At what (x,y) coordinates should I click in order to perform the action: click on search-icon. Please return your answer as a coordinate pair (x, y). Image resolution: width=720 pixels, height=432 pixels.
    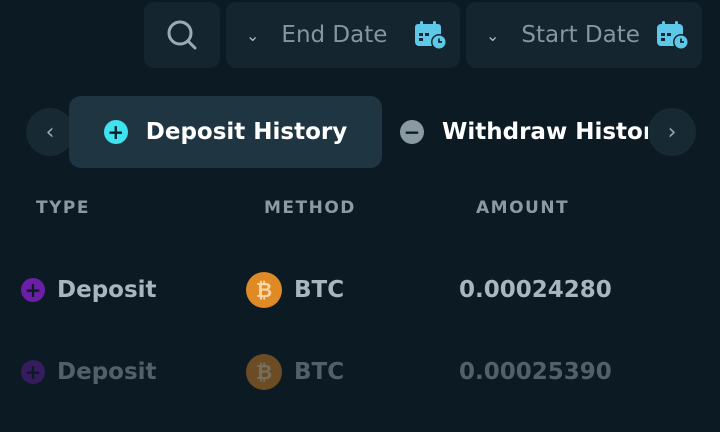
    Looking at the image, I should click on (182, 35).